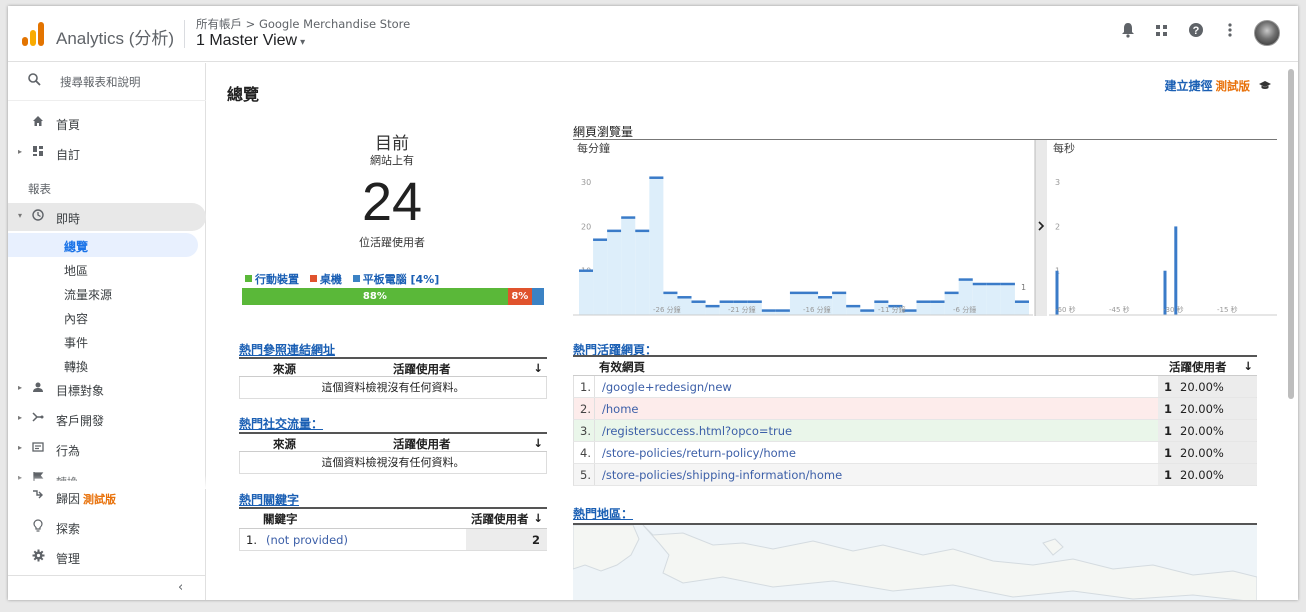  Describe the element at coordinates (1265, 86) in the screenshot. I see `graduation-cap-icon` at that location.